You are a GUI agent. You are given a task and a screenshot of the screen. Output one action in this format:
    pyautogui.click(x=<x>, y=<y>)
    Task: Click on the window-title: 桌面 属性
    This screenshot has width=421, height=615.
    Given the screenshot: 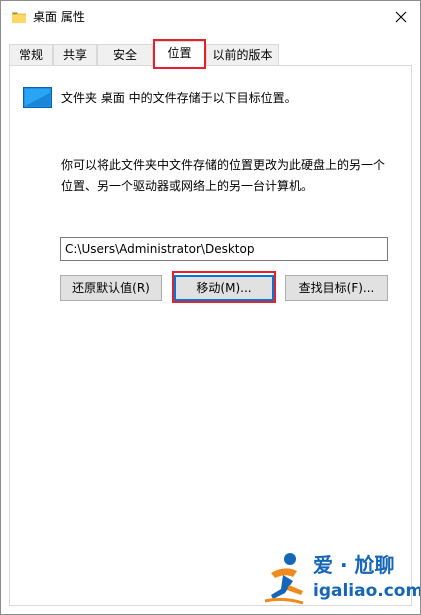 What is the action you would take?
    pyautogui.click(x=59, y=17)
    